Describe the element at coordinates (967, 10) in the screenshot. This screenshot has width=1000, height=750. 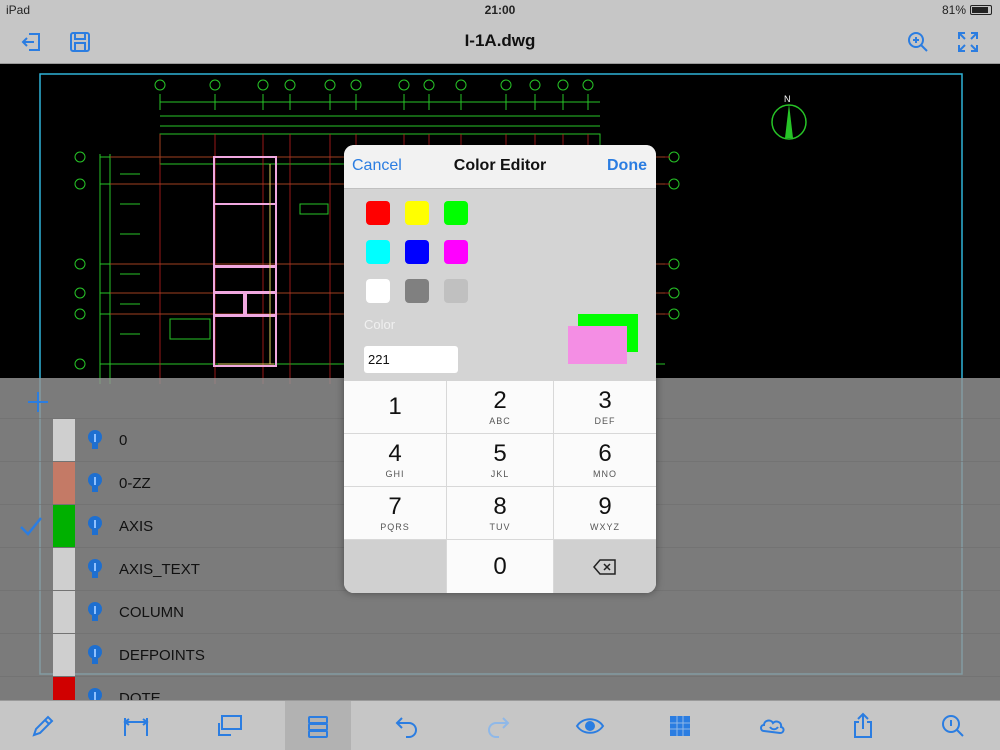
I see `battery-indicator: 81%` at that location.